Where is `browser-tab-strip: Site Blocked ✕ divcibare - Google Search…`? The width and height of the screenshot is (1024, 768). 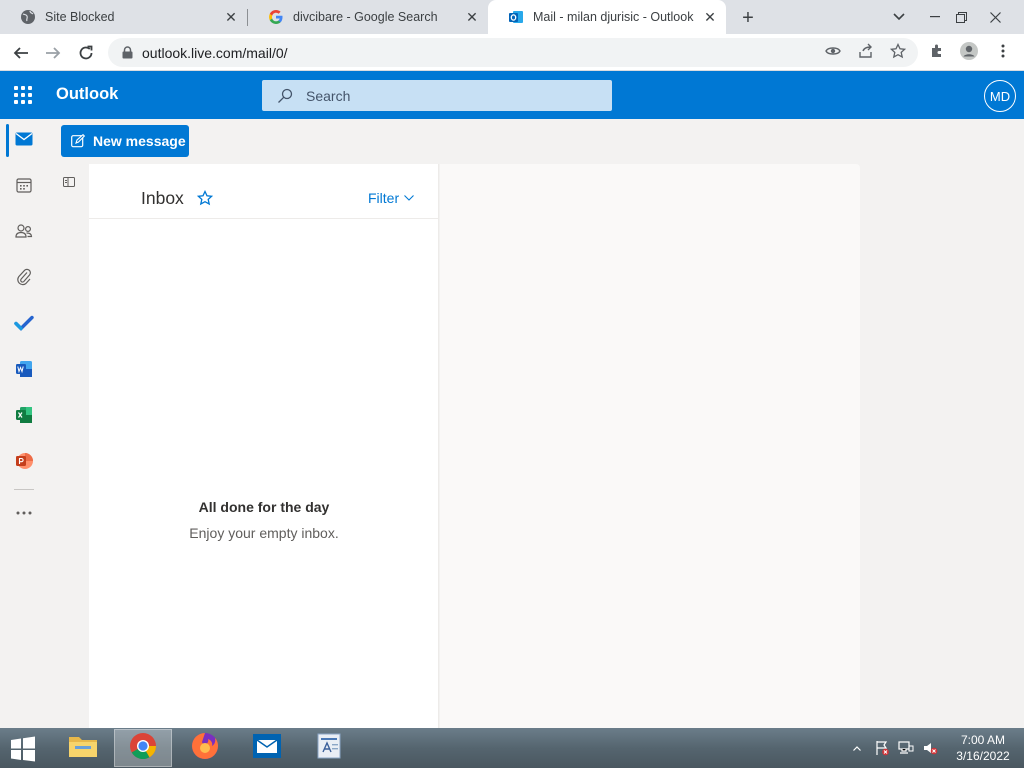
browser-tab-strip: Site Blocked ✕ divcibare - Google Search… is located at coordinates (512, 17).